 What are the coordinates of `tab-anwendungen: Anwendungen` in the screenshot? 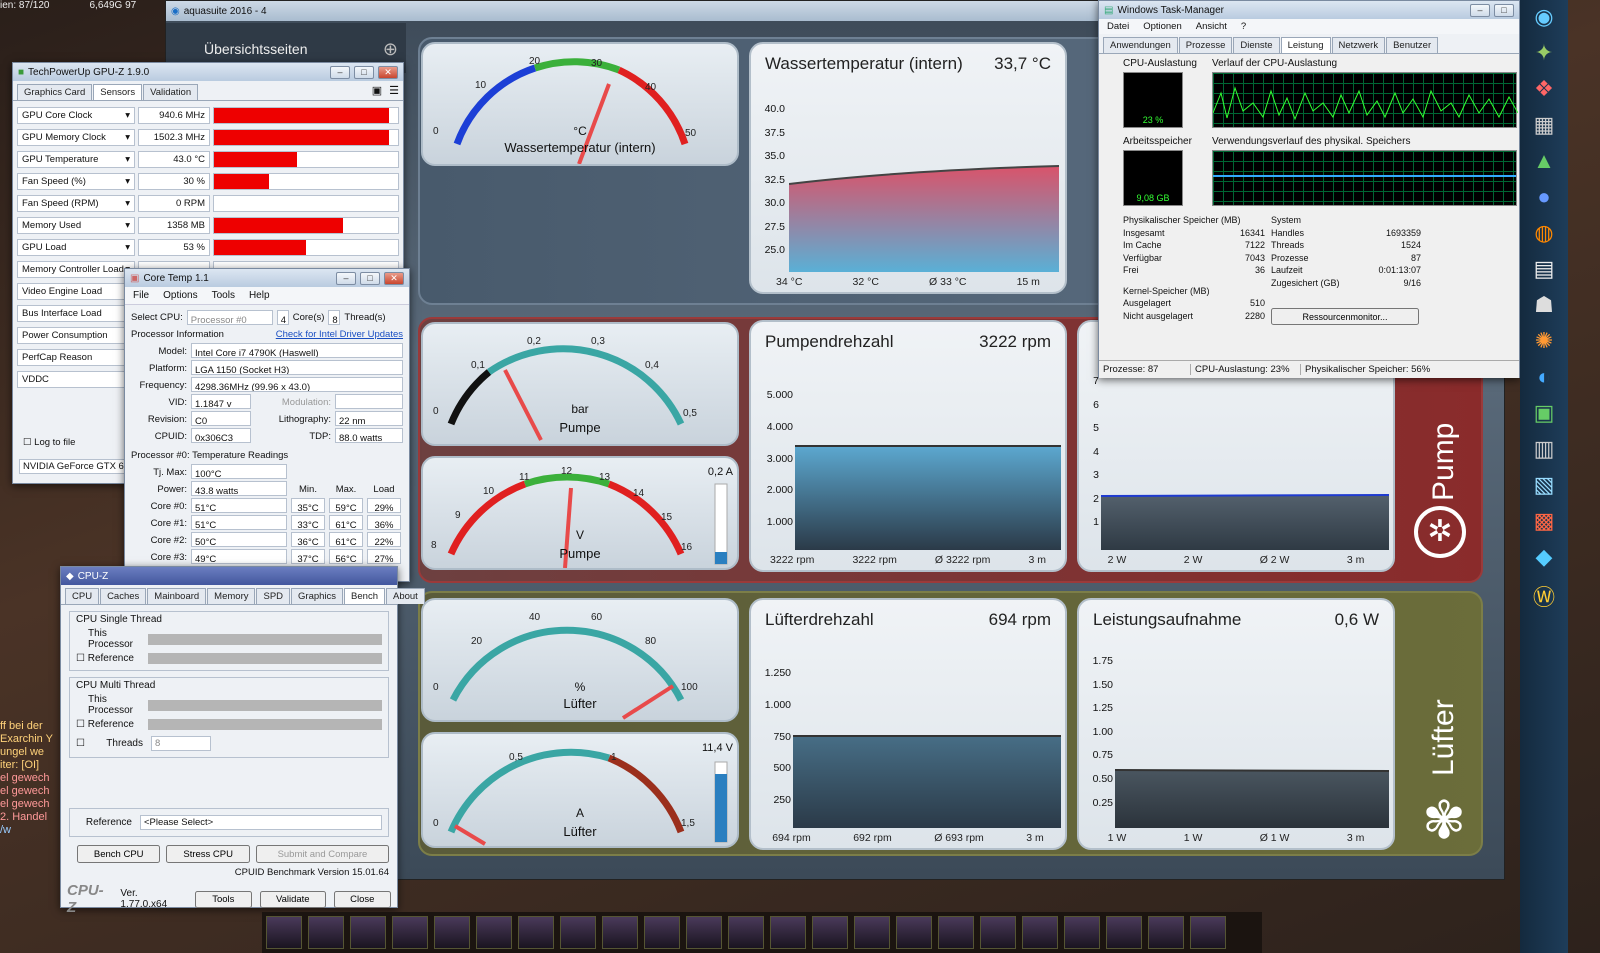 It's located at (1140, 45).